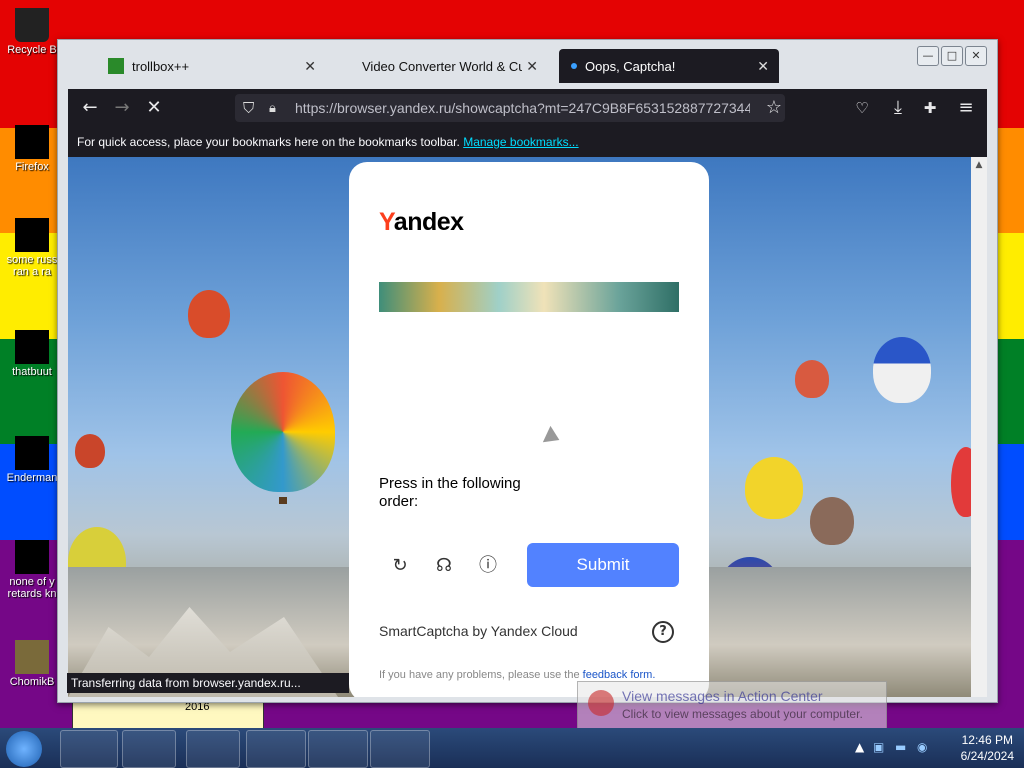  I want to click on balloon-basket, so click(283, 500).